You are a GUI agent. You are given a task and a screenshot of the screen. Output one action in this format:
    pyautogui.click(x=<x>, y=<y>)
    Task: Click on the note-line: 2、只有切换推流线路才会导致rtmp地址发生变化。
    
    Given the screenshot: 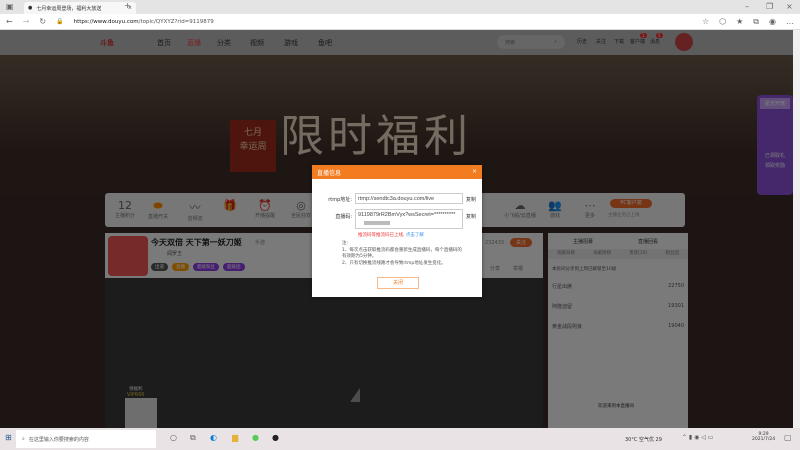 What is the action you would take?
    pyautogui.click(x=394, y=263)
    